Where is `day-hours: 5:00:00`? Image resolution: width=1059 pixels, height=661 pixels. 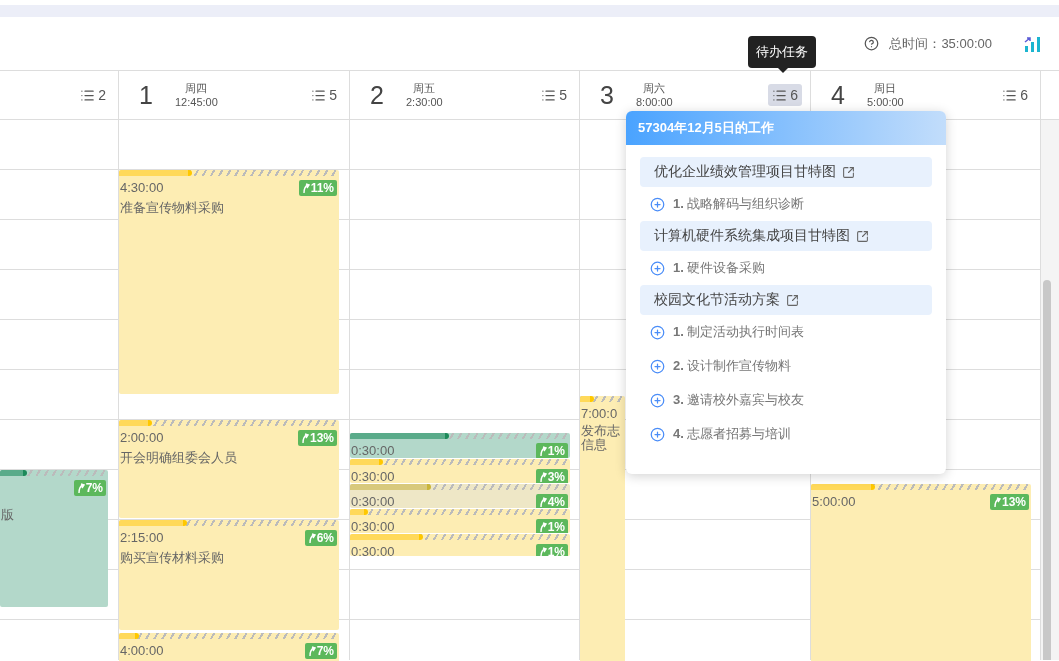
day-hours: 5:00:00 is located at coordinates (885, 102).